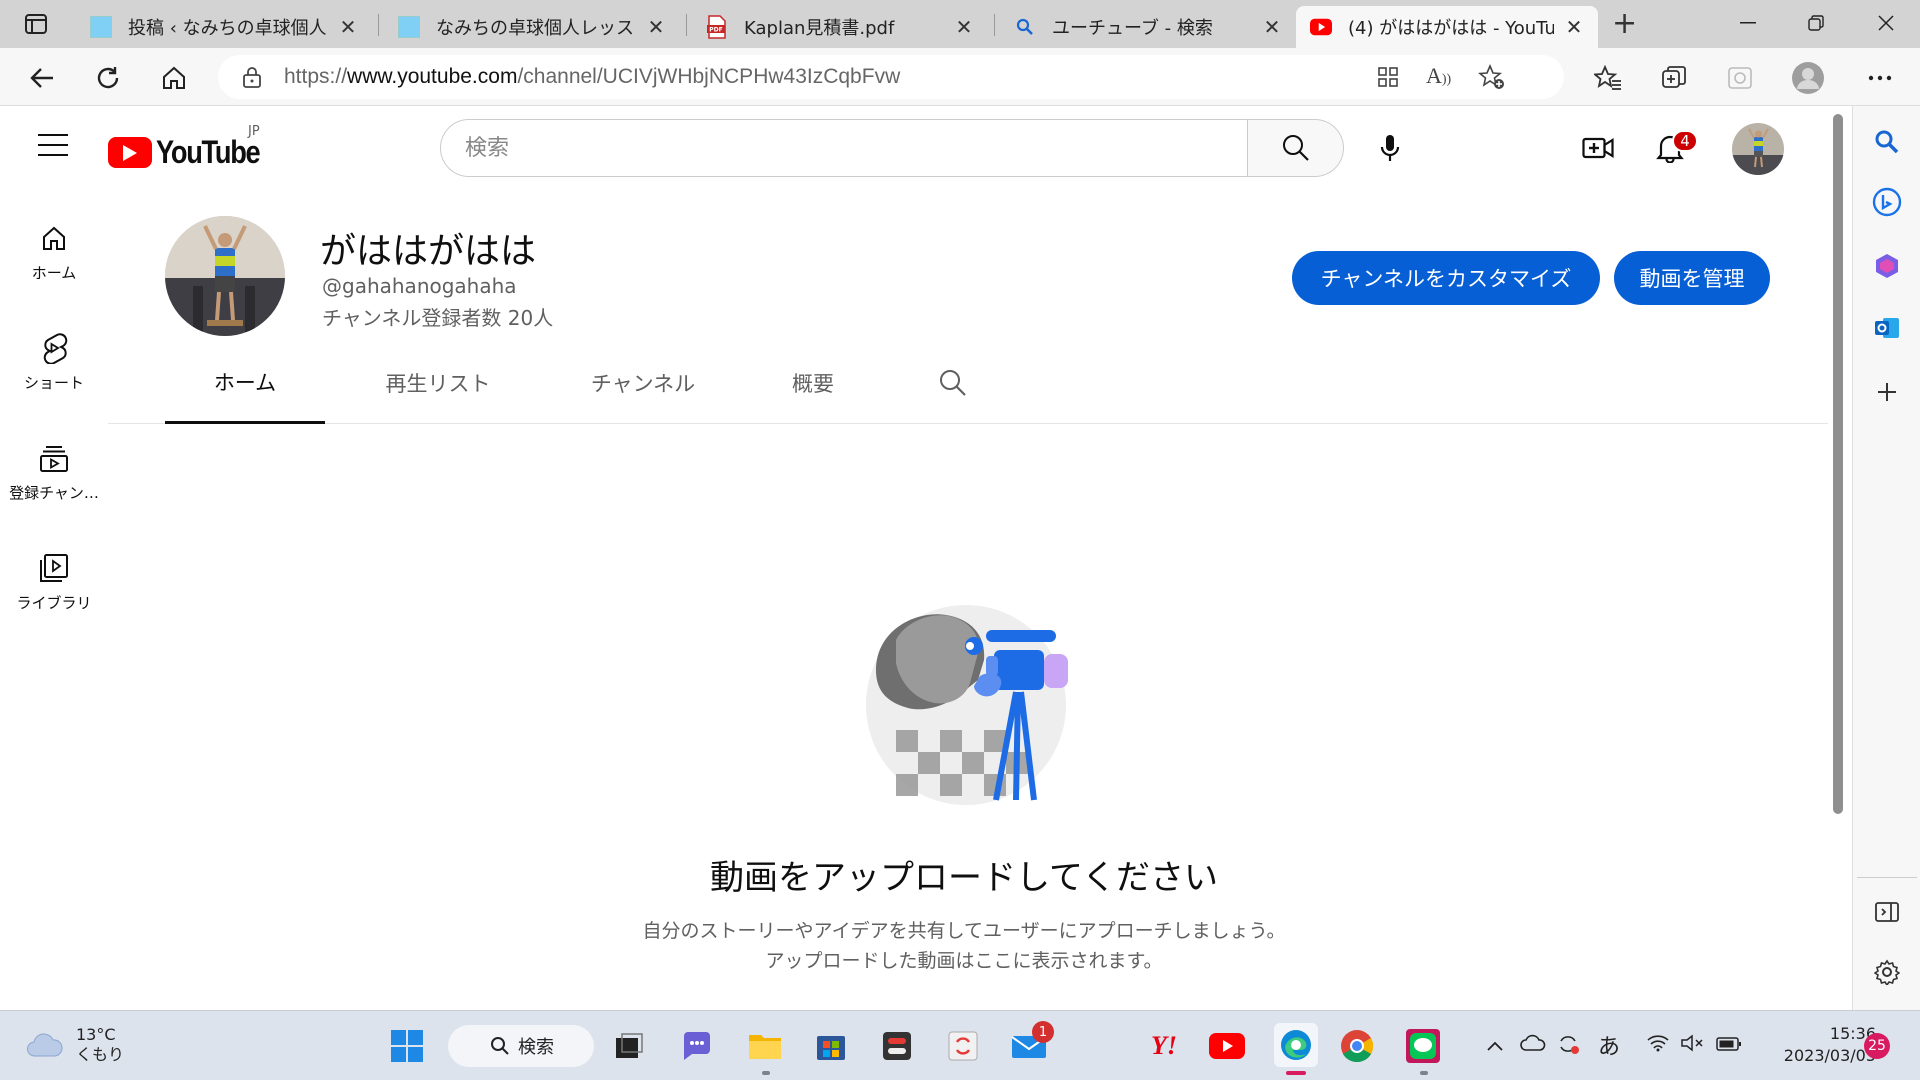  What do you see at coordinates (1533, 1045) in the screenshot?
I see `onedrive-icon` at bounding box center [1533, 1045].